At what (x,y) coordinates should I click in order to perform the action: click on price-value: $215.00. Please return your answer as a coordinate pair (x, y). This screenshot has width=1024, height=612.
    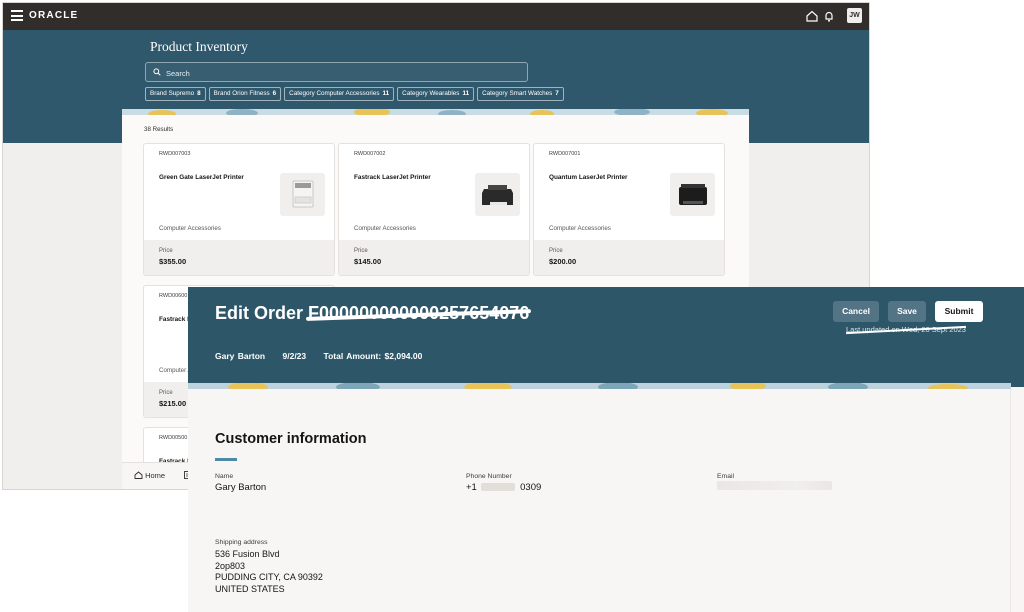
    Looking at the image, I should click on (173, 403).